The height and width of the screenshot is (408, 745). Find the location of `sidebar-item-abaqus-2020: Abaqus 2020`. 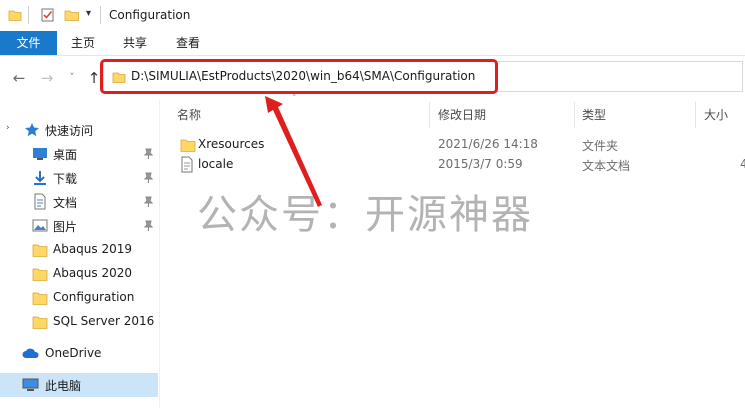

sidebar-item-abaqus-2020: Abaqus 2020 is located at coordinates (79, 274).